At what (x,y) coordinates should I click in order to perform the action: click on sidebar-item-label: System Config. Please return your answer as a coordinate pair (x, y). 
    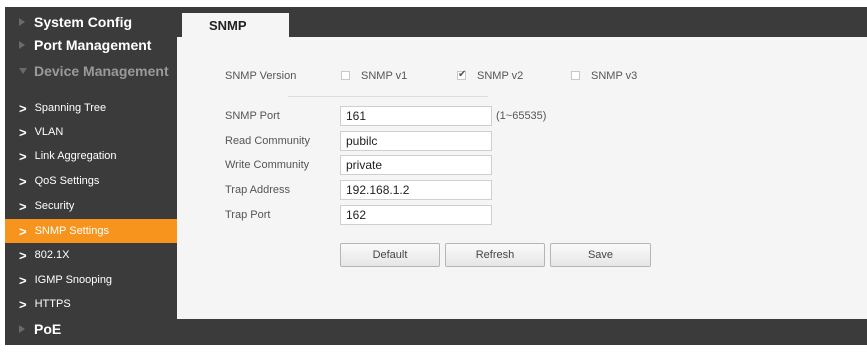
    Looking at the image, I should click on (83, 22).